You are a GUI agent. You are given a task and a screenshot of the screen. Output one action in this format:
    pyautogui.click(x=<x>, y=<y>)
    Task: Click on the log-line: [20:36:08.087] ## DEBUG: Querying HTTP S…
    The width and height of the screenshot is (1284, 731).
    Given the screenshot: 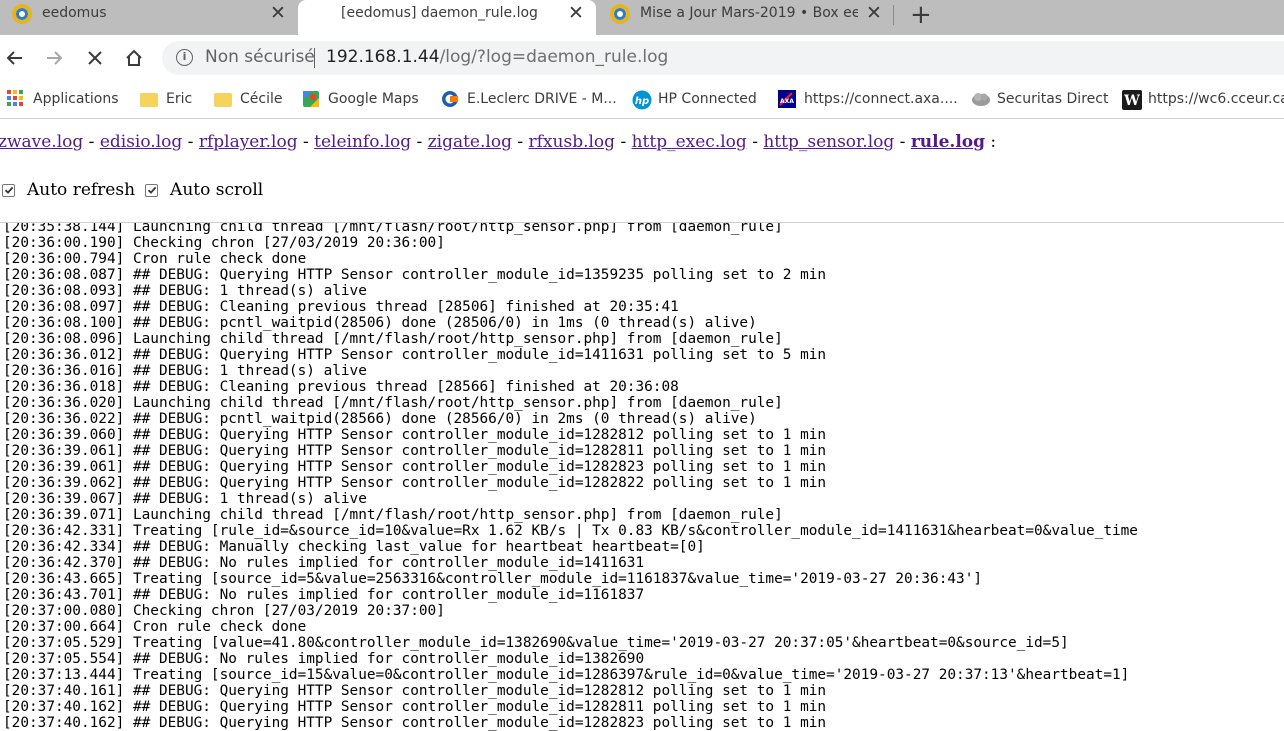 What is the action you would take?
    pyautogui.click(x=415, y=275)
    